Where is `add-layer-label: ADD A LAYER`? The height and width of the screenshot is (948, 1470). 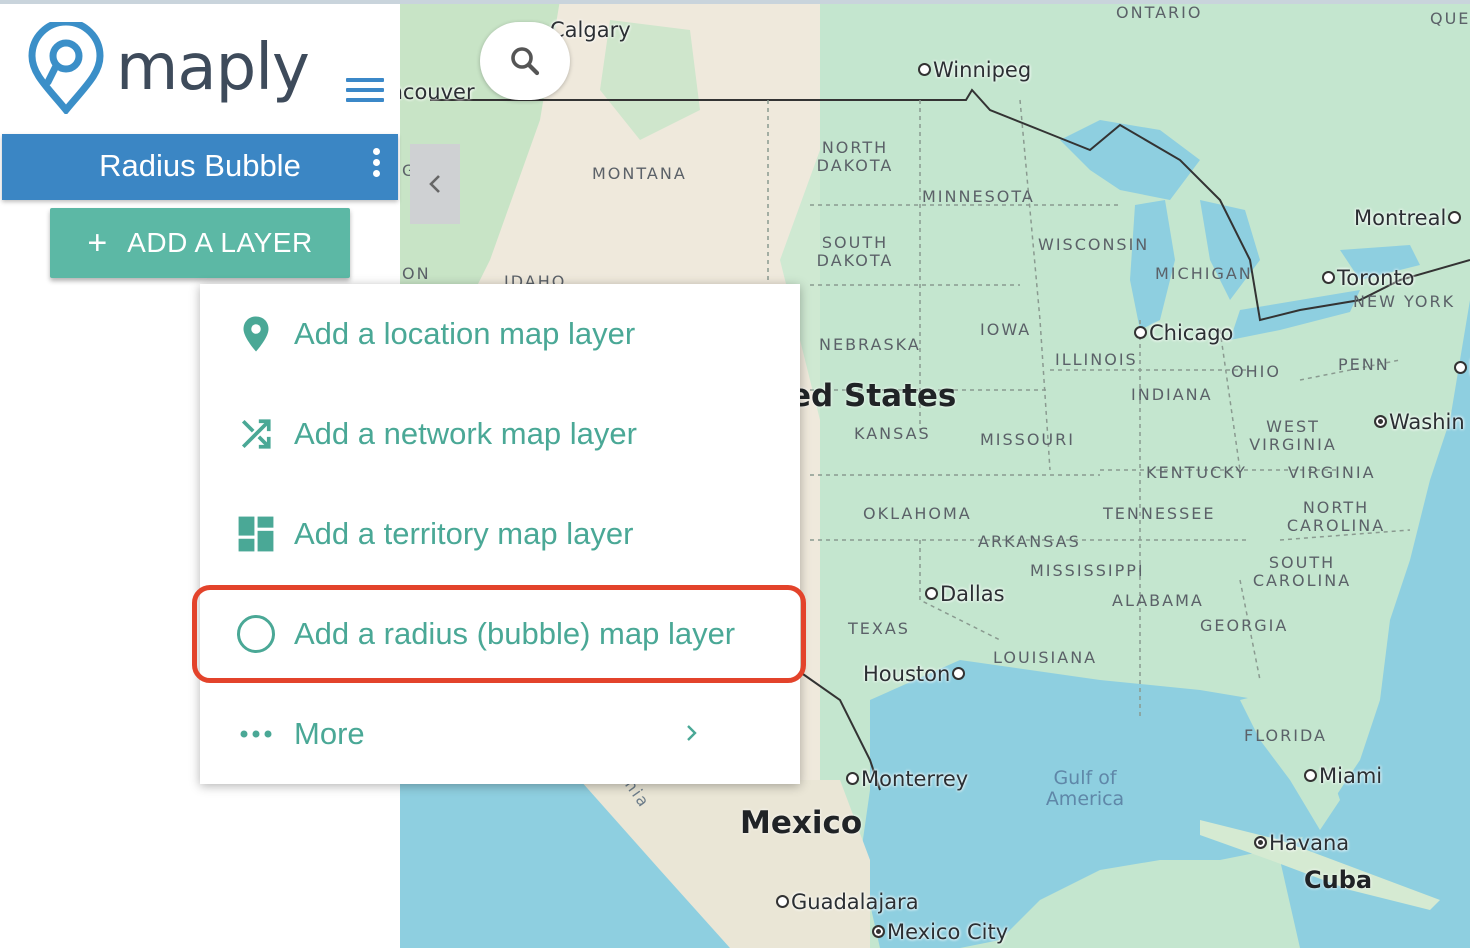 add-layer-label: ADD A LAYER is located at coordinates (220, 242).